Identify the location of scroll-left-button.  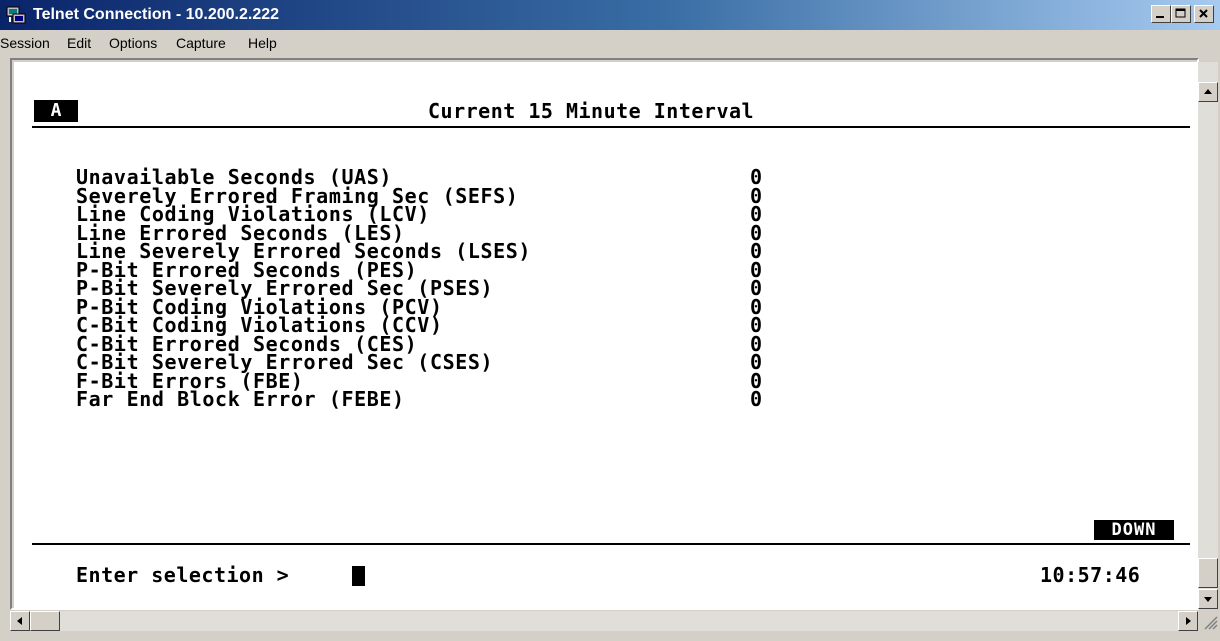
(20, 621).